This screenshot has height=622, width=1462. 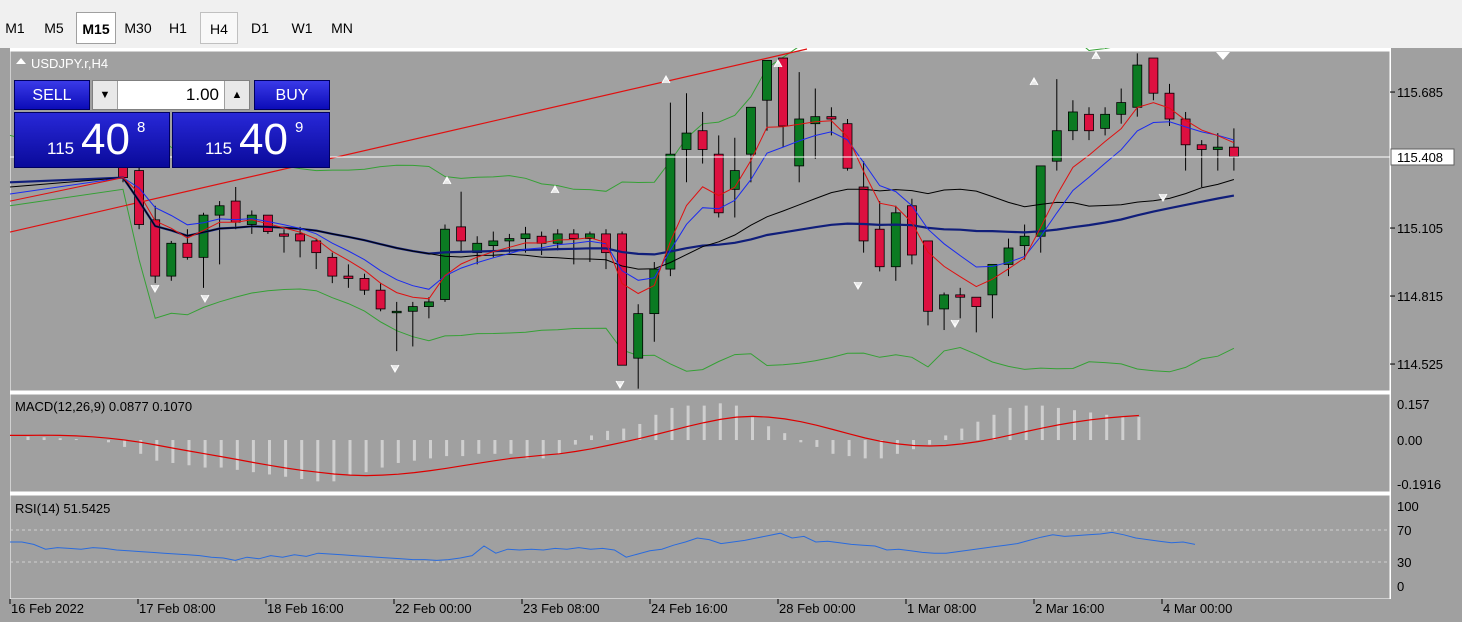 I want to click on time-axis-label: 4 Mar 00:00, so click(x=1197, y=608).